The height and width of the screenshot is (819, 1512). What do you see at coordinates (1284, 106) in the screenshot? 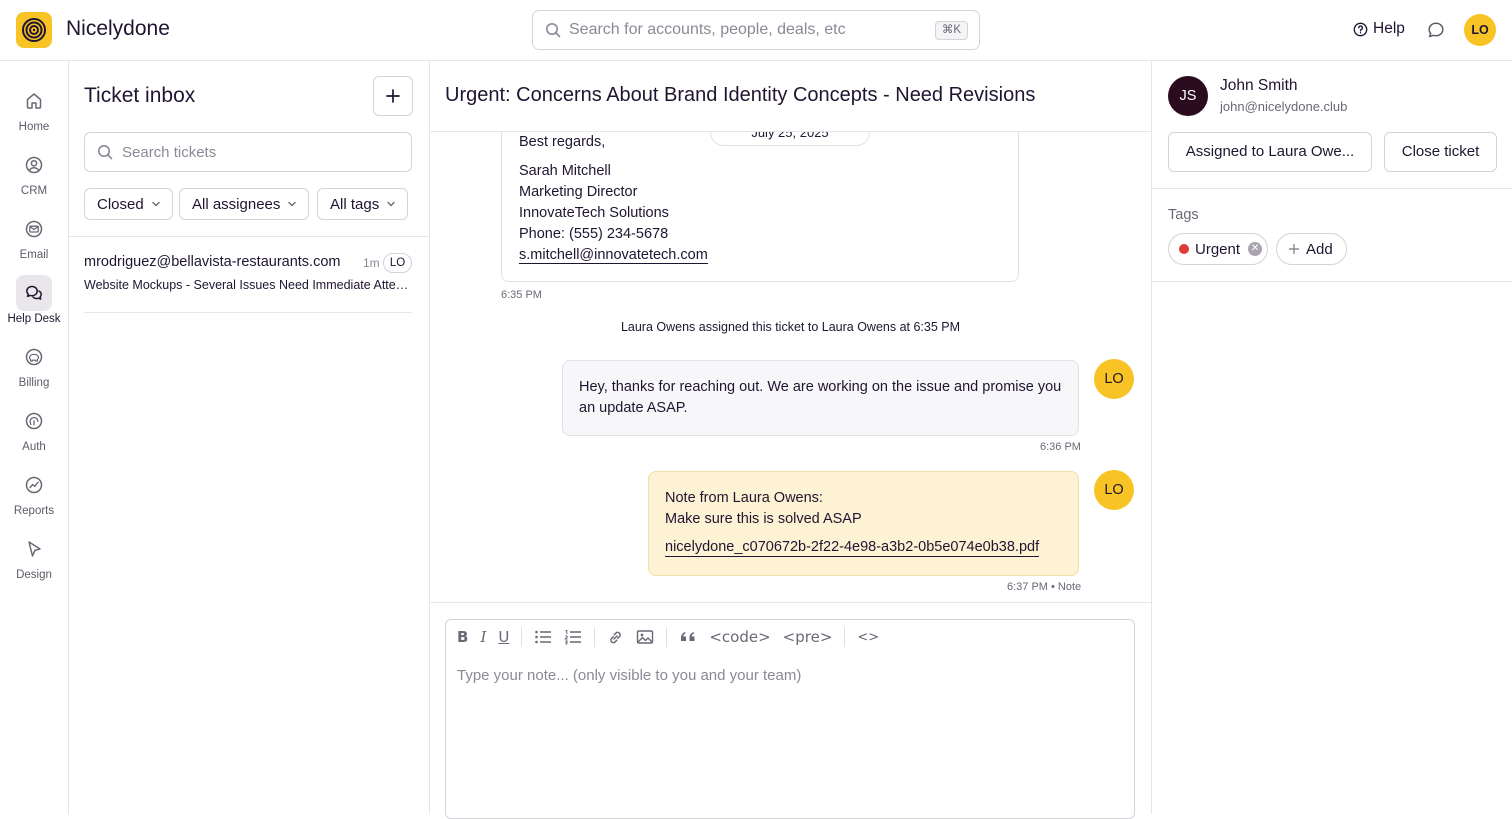
I see `customer-email: john@nicelydone.club` at bounding box center [1284, 106].